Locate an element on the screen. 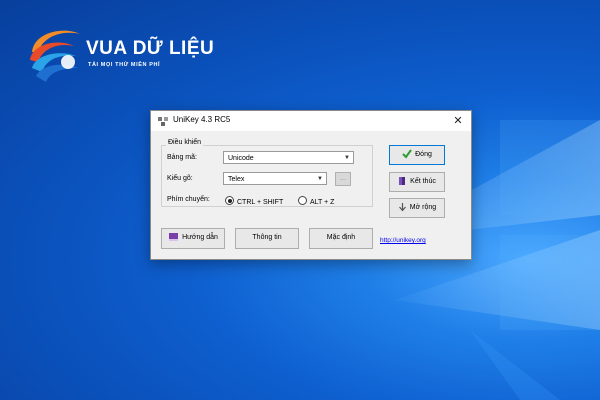  radio-selected-icon is located at coordinates (229, 200).